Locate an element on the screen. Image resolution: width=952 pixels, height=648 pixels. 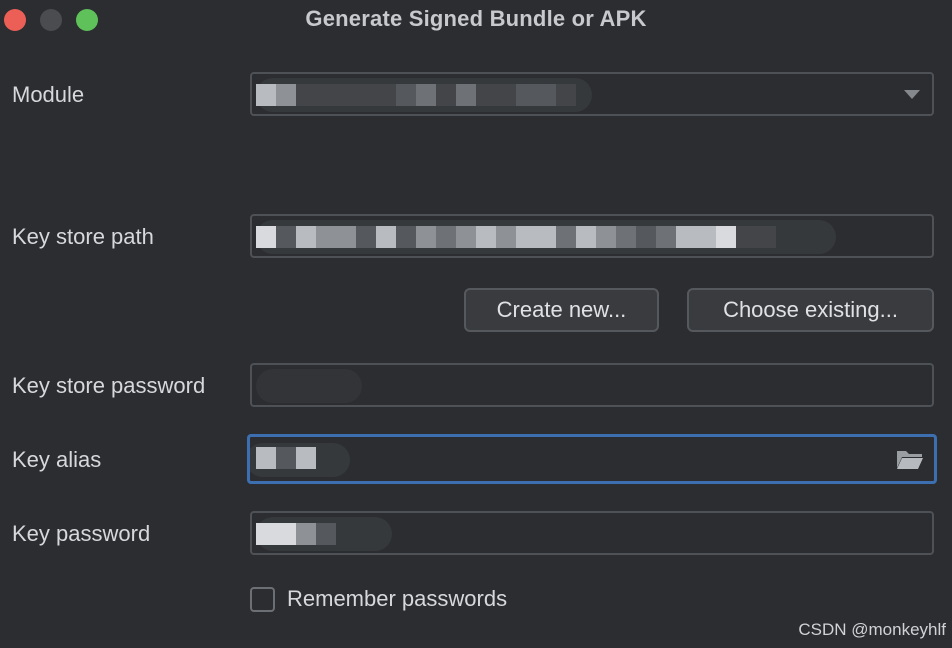
key-password-field is located at coordinates (592, 533).